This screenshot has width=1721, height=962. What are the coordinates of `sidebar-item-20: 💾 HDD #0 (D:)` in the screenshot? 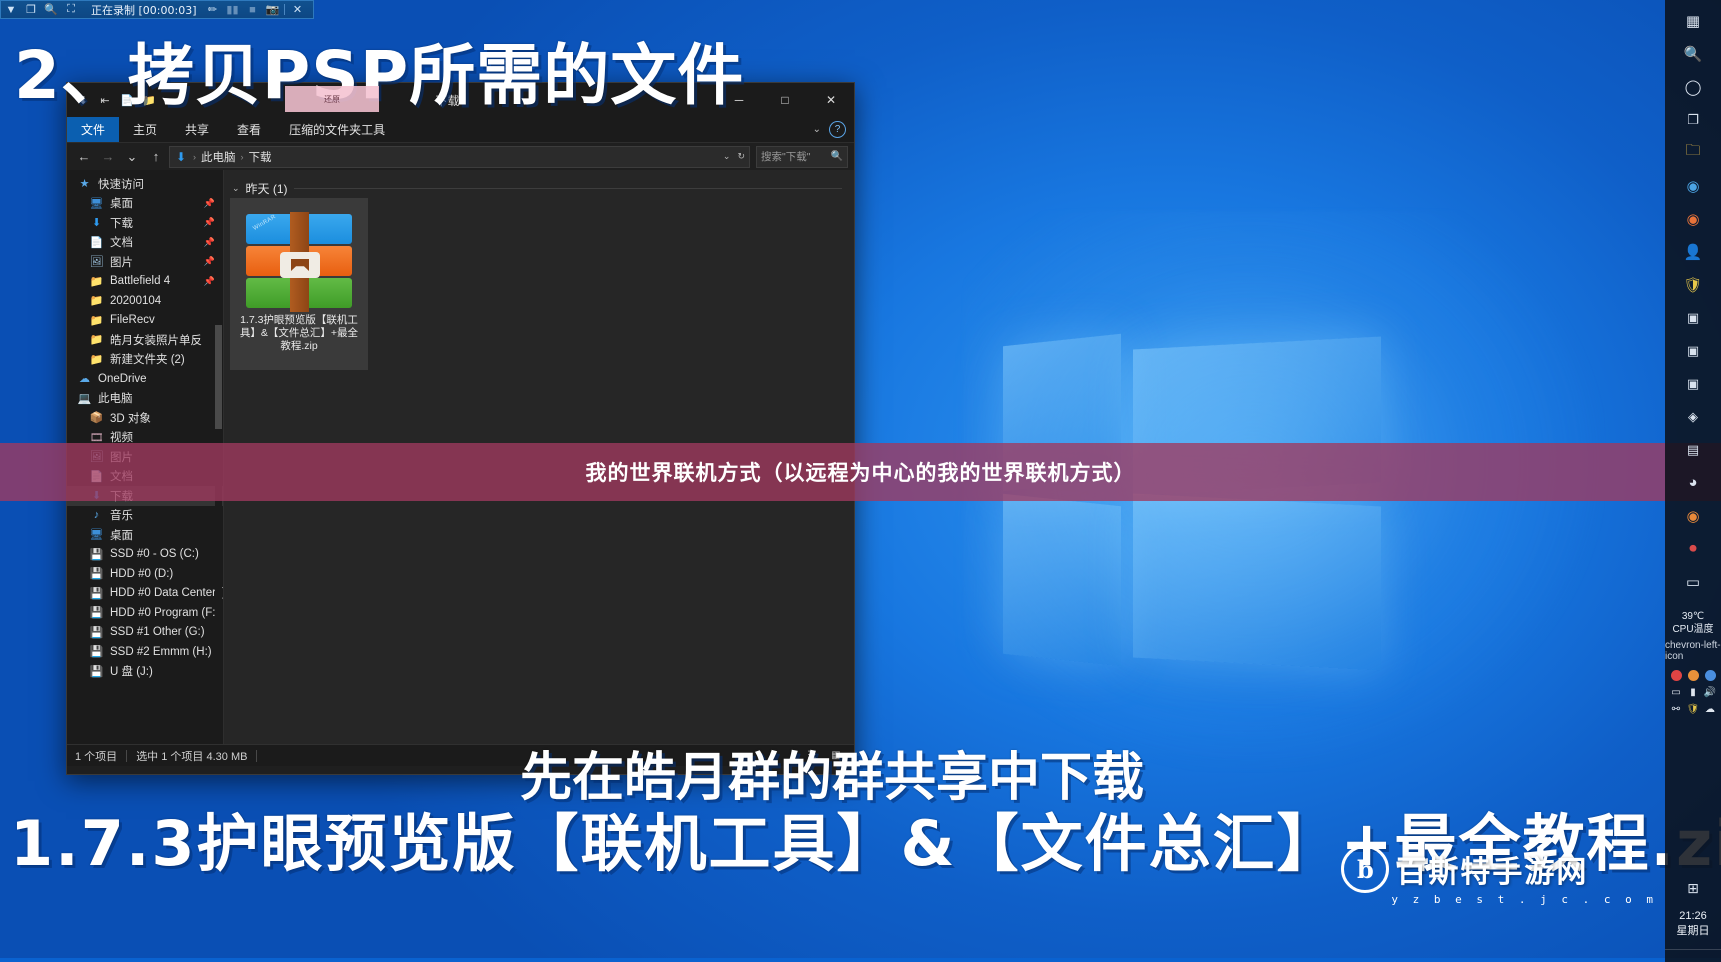 It's located at (145, 574).